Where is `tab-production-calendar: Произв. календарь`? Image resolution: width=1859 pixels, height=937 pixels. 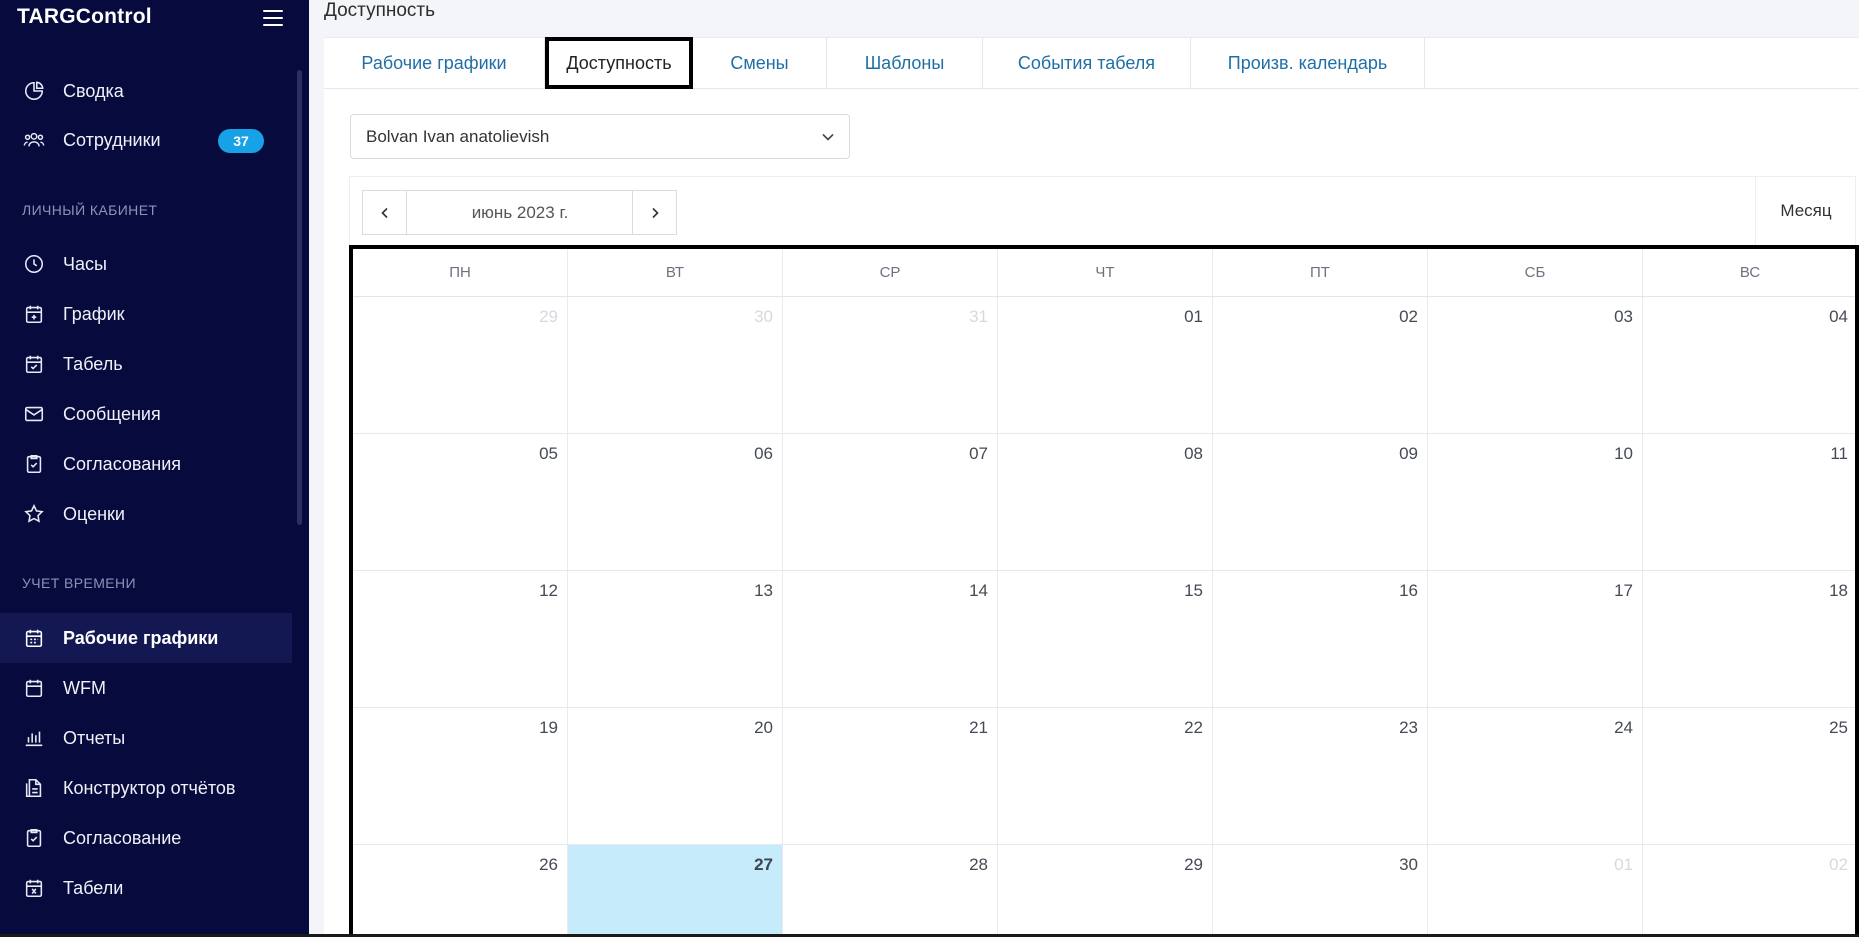 tab-production-calendar: Произв. календарь is located at coordinates (1308, 63).